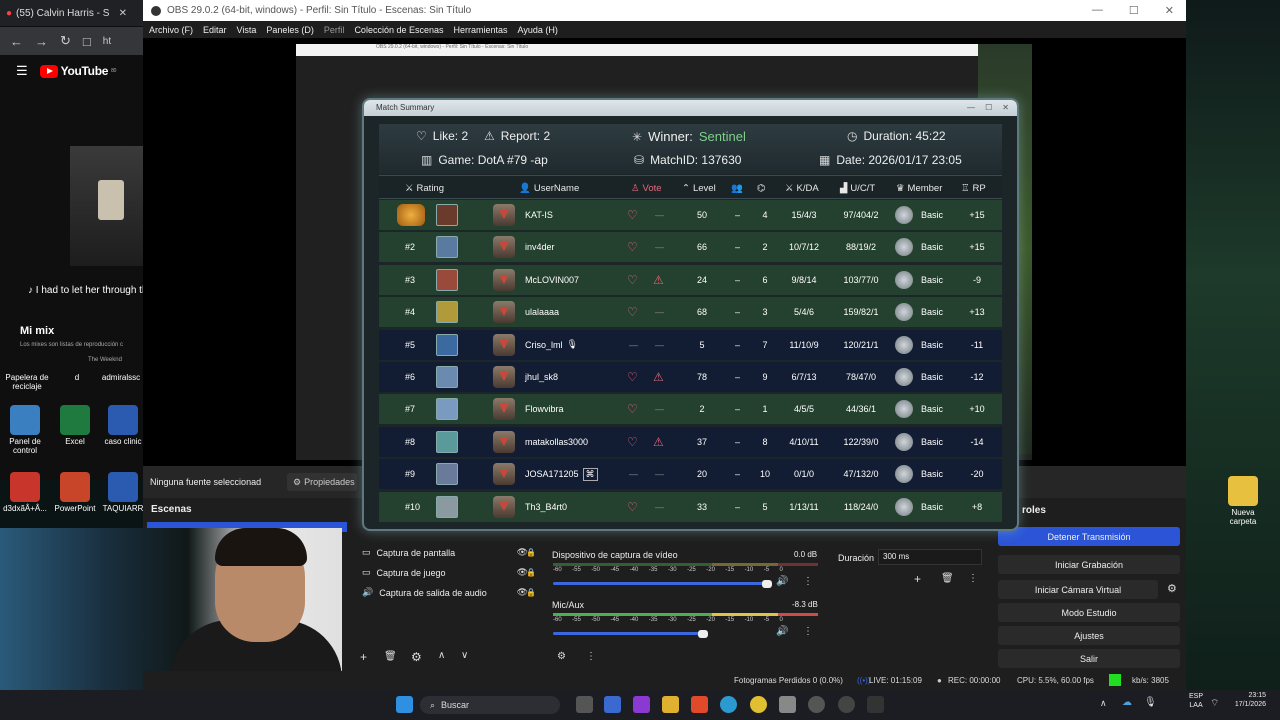 The height and width of the screenshot is (720, 1280). Describe the element at coordinates (699, 704) in the screenshot. I see `brave-icon` at that location.